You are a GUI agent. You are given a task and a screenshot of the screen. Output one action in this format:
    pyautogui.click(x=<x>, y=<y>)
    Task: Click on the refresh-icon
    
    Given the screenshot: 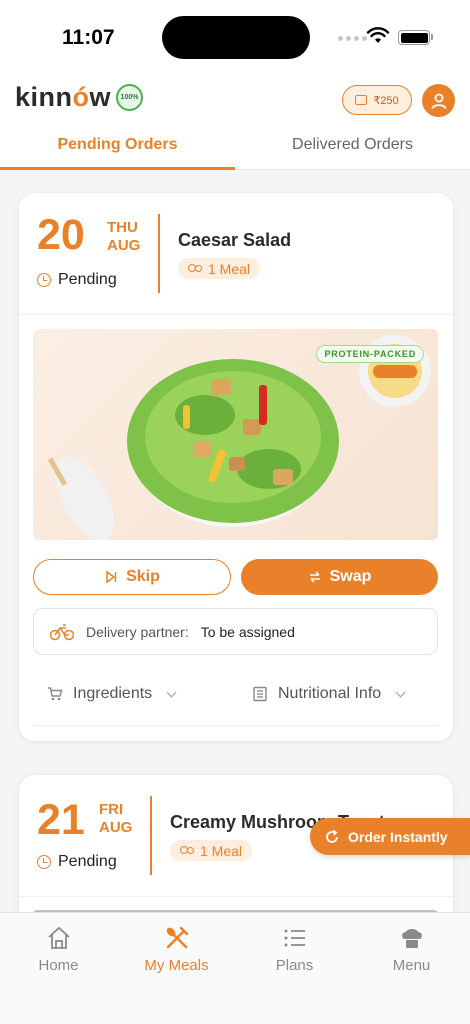 What is the action you would take?
    pyautogui.click(x=332, y=836)
    